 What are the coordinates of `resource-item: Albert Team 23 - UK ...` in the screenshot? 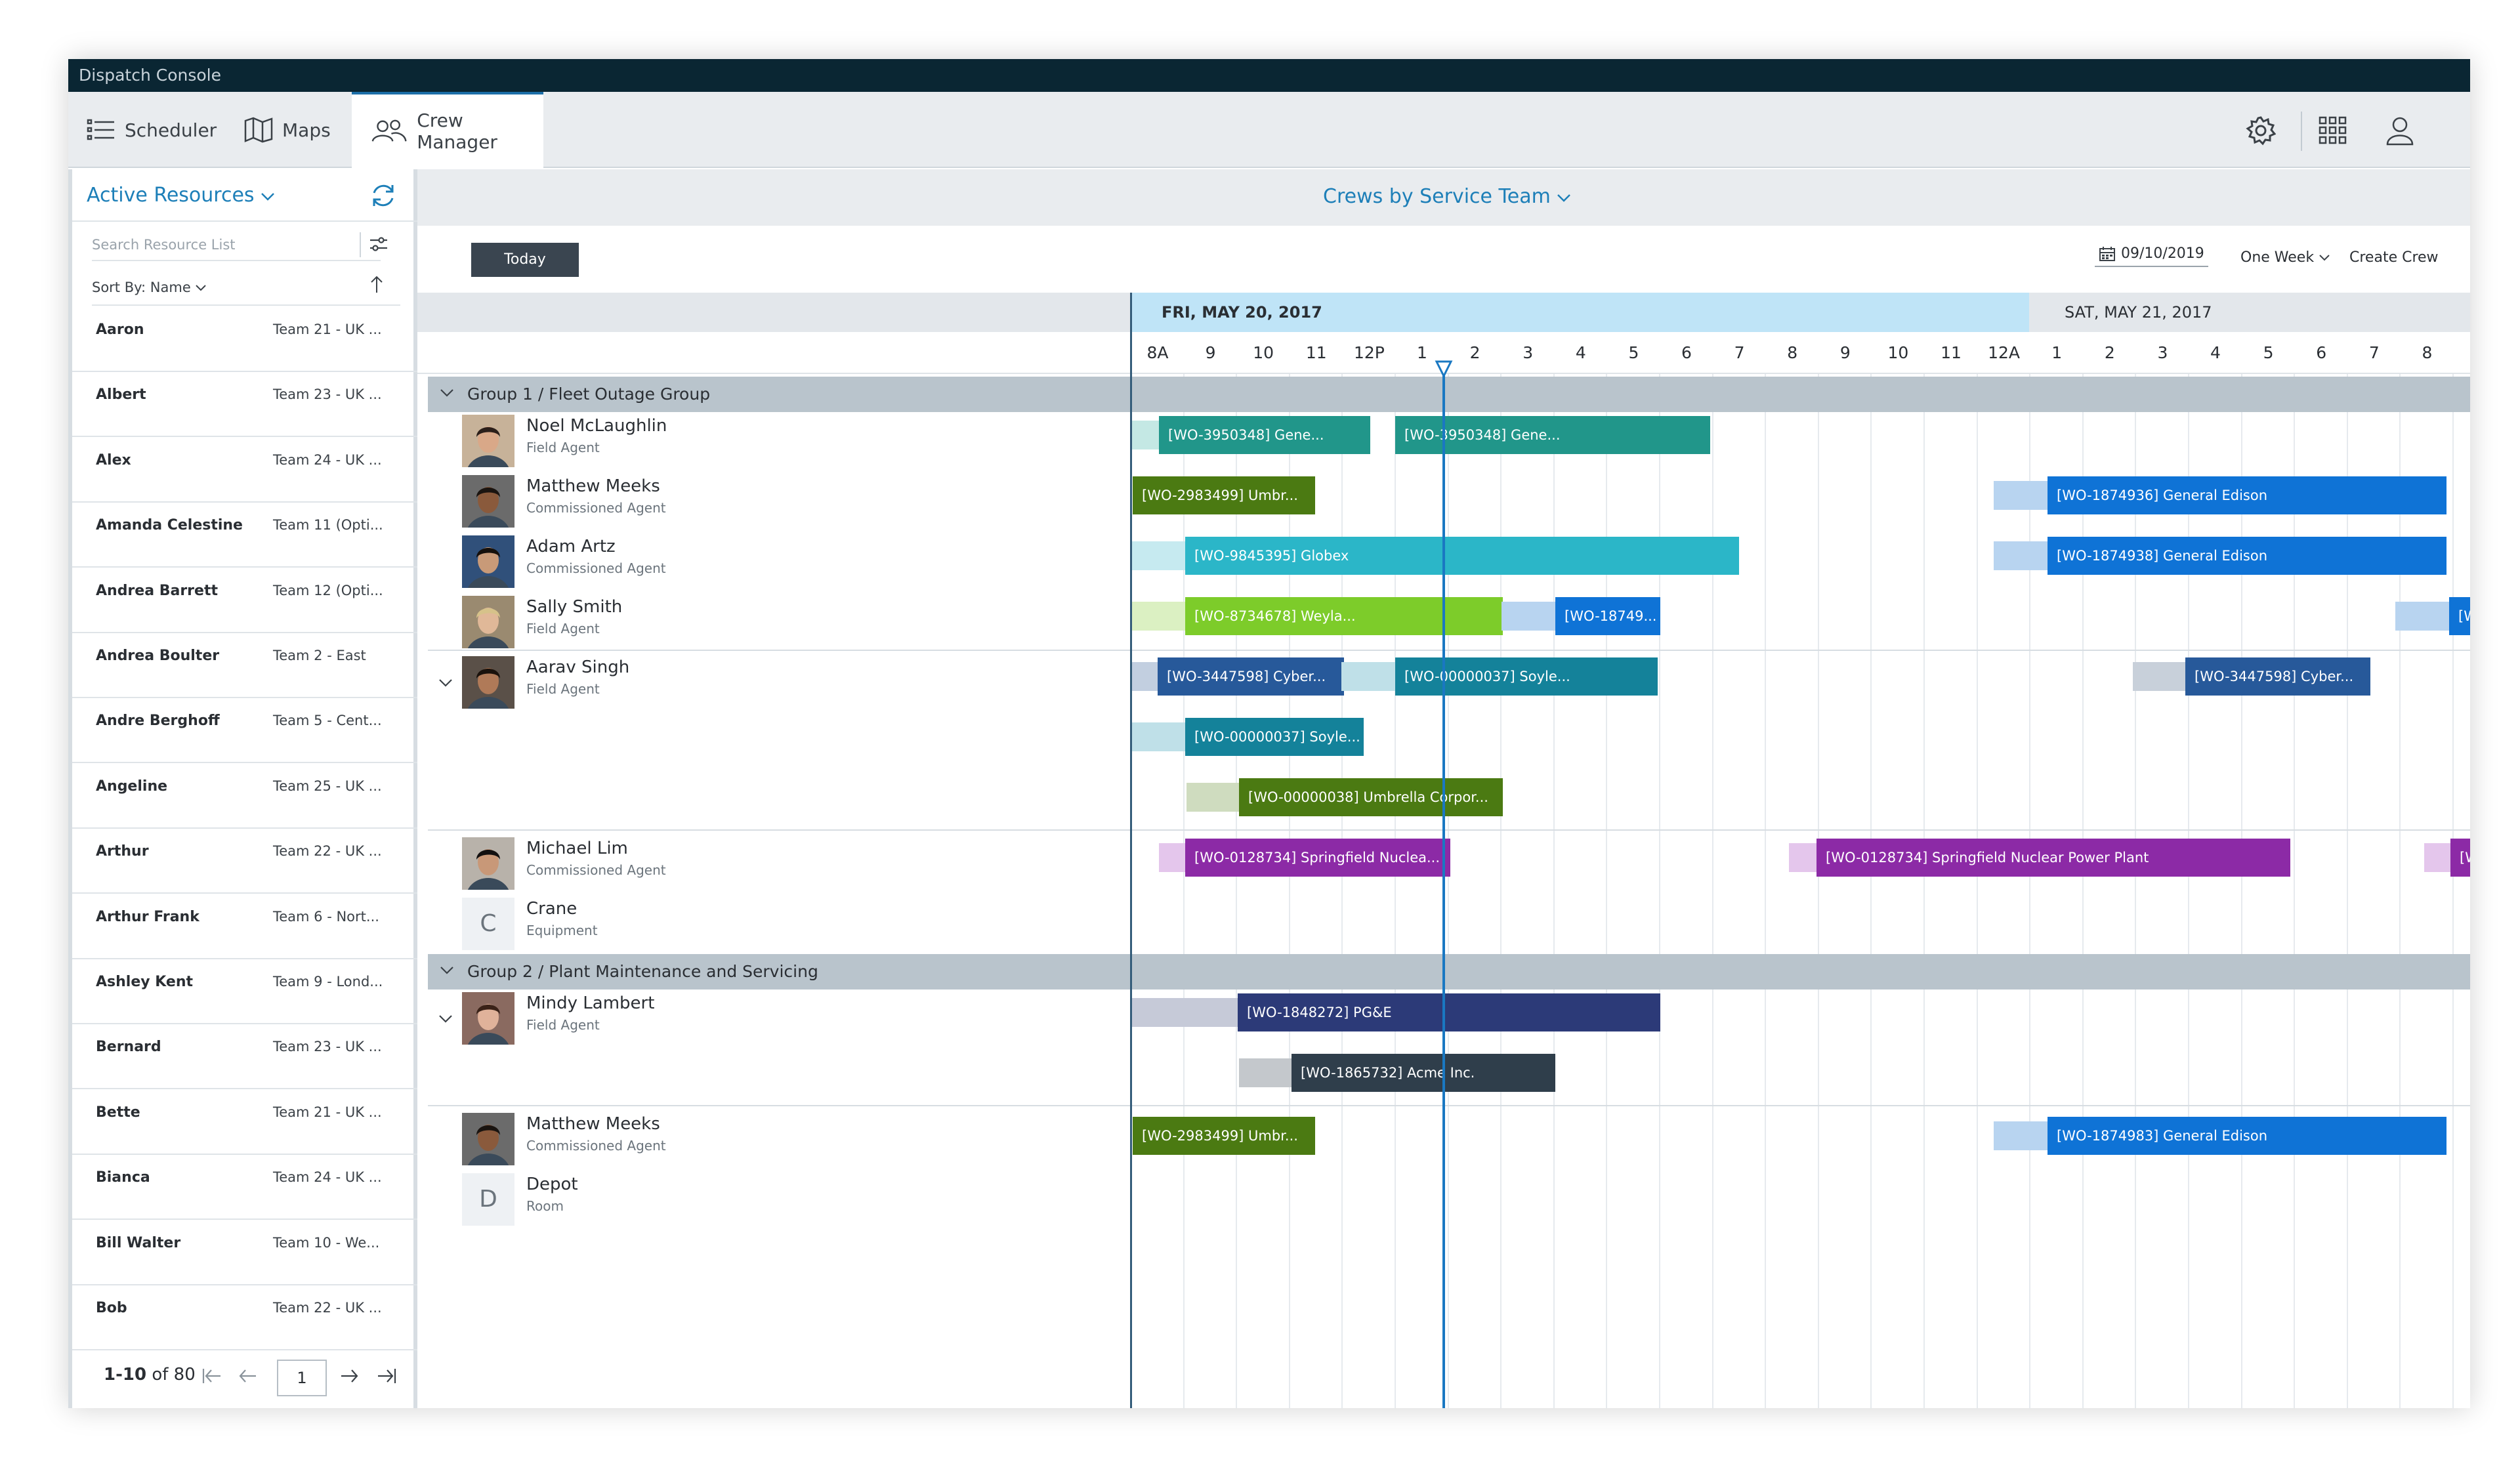 It's located at (244, 405).